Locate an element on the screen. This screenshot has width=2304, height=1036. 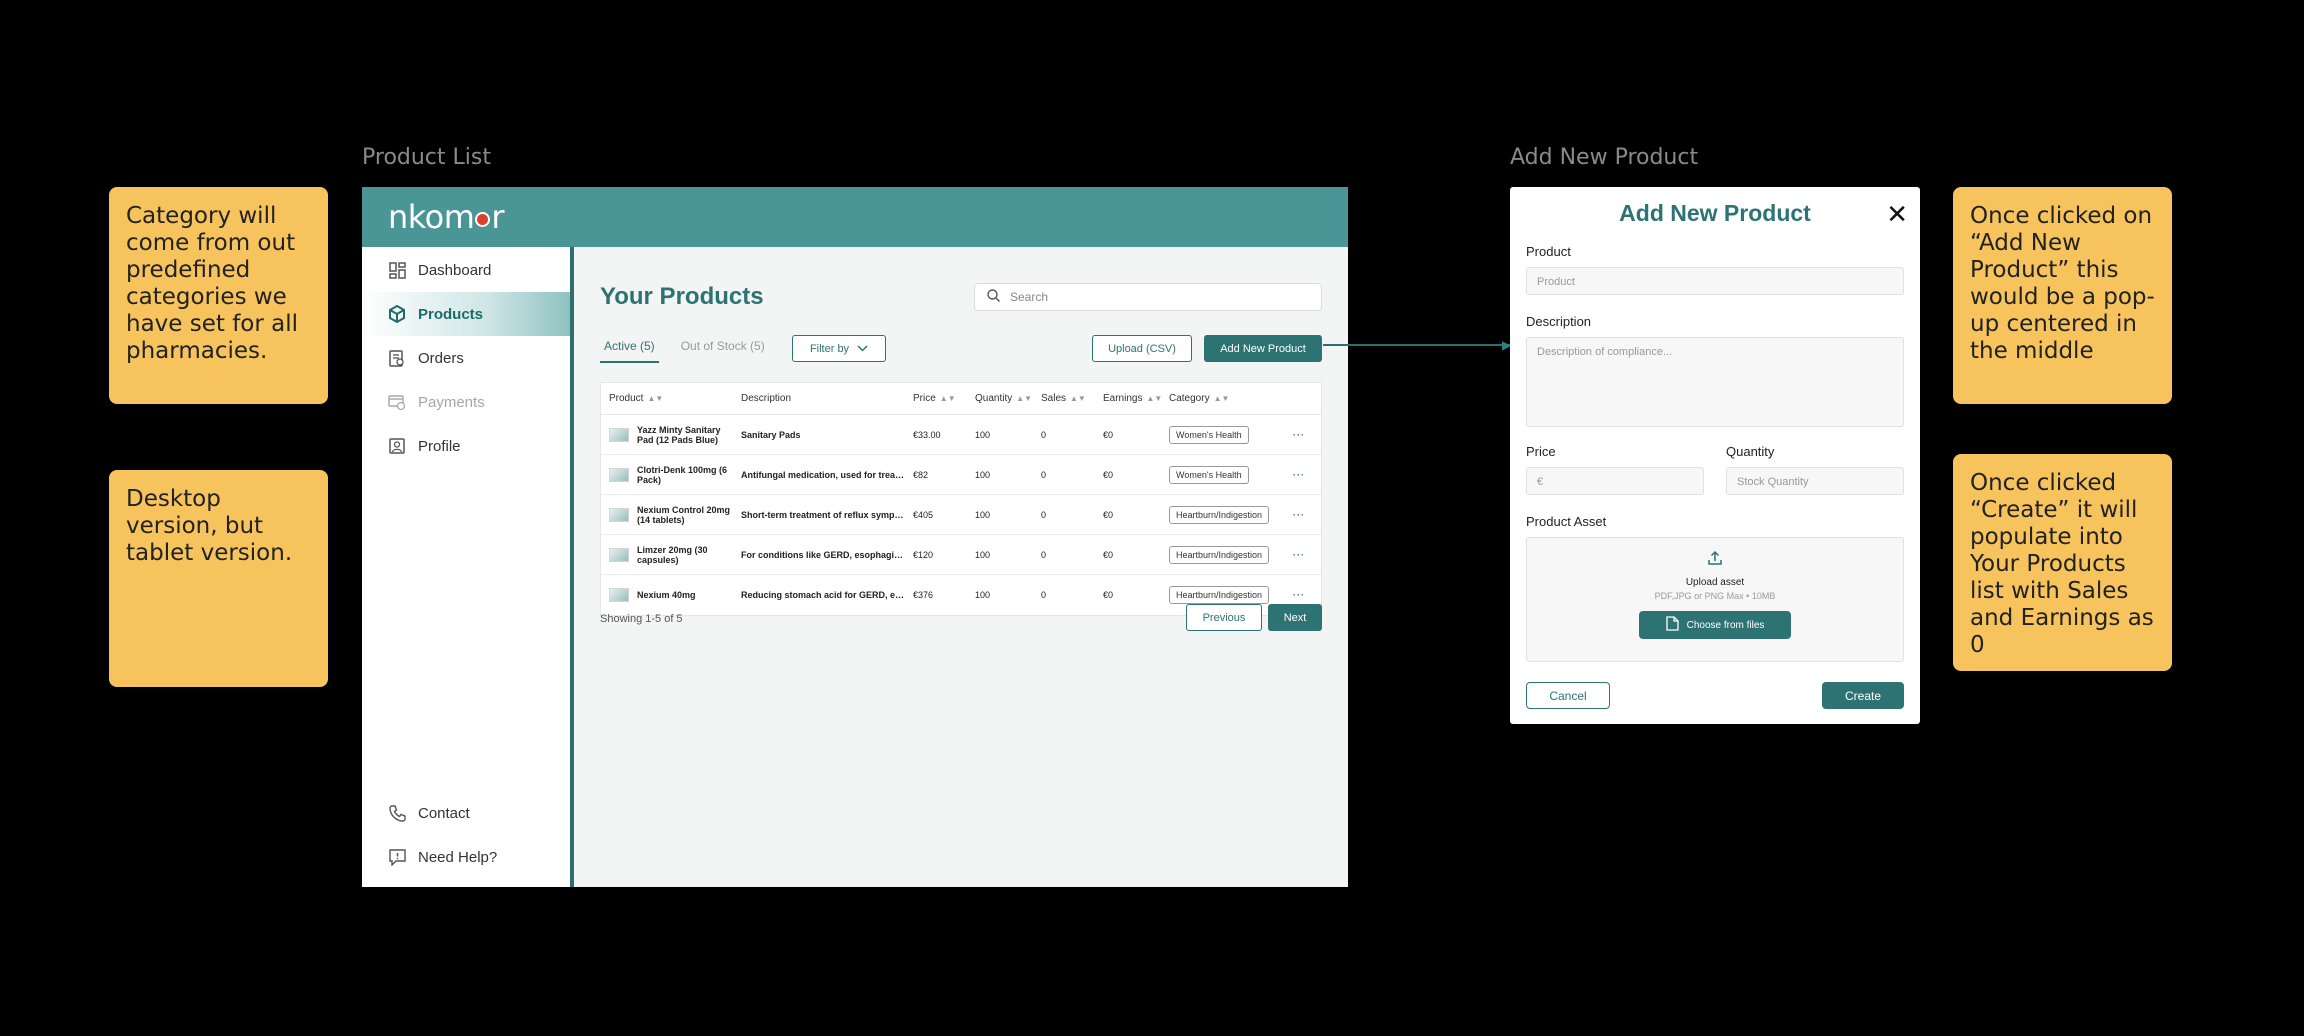
sidebar-item-contact: Contact is located at coordinates (466, 813).